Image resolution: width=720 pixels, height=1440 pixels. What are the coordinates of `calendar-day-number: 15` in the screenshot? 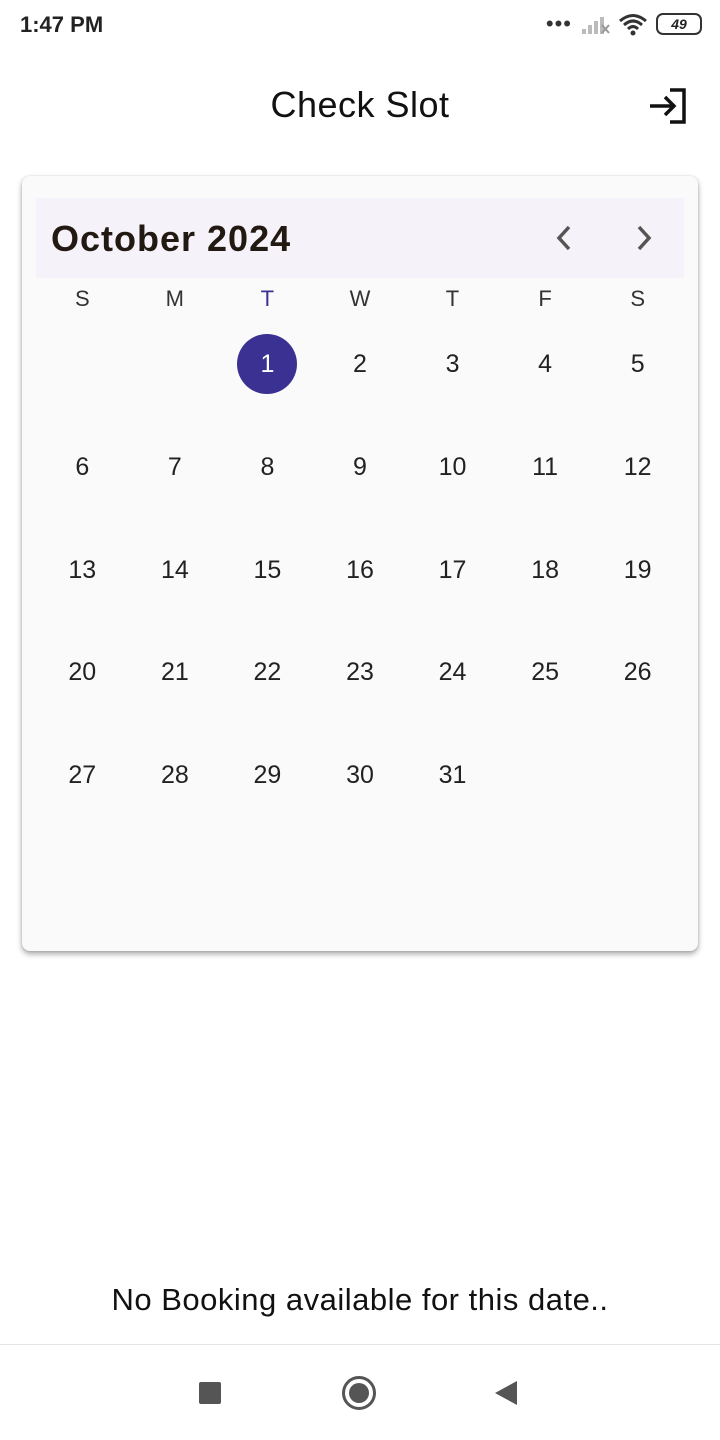 It's located at (267, 569).